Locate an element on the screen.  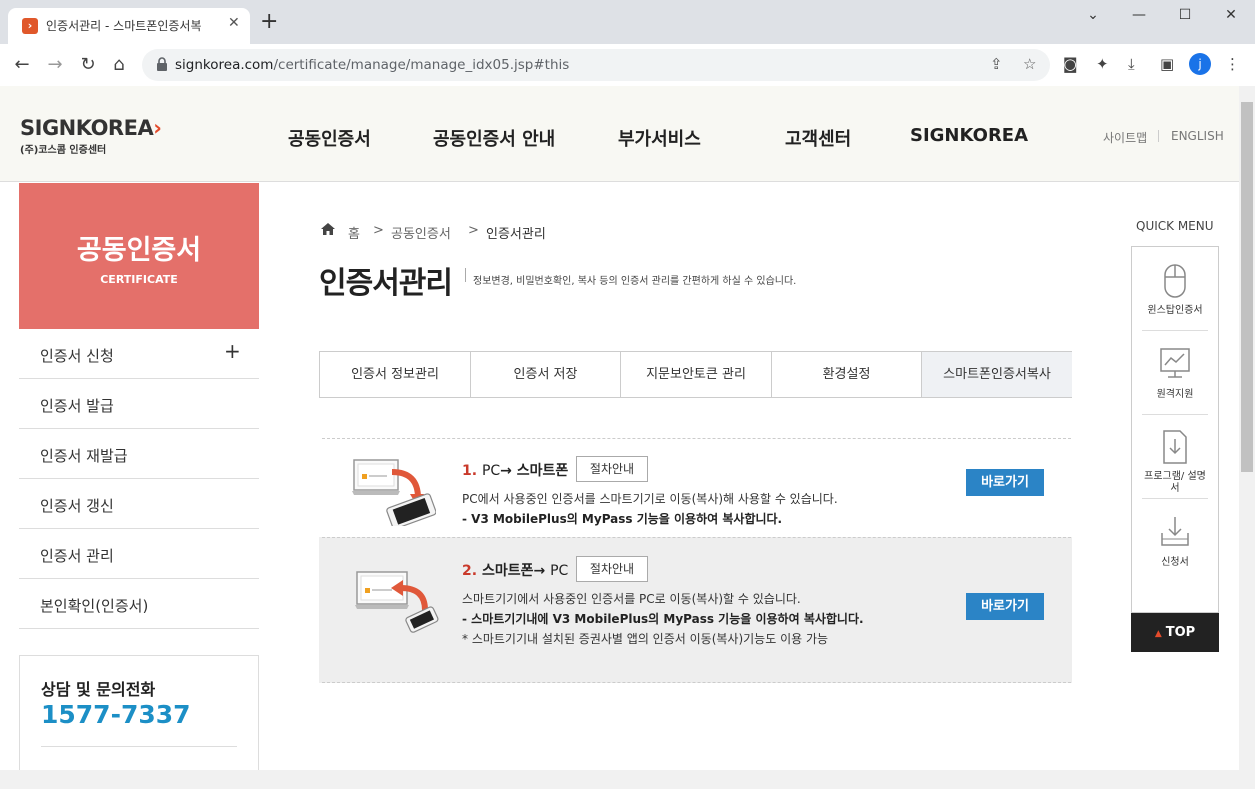
extension-mask-icon: ◙ is located at coordinates (1070, 64).